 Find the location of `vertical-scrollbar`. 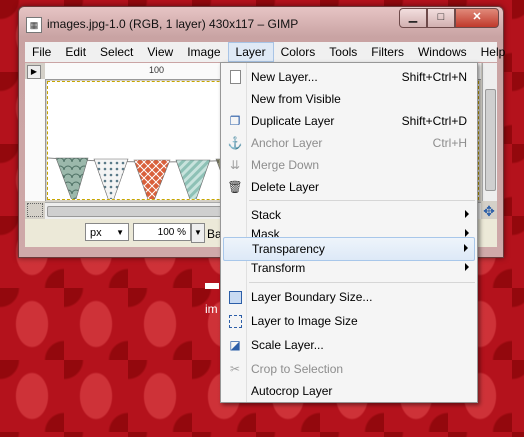

vertical-scrollbar is located at coordinates (489, 132).